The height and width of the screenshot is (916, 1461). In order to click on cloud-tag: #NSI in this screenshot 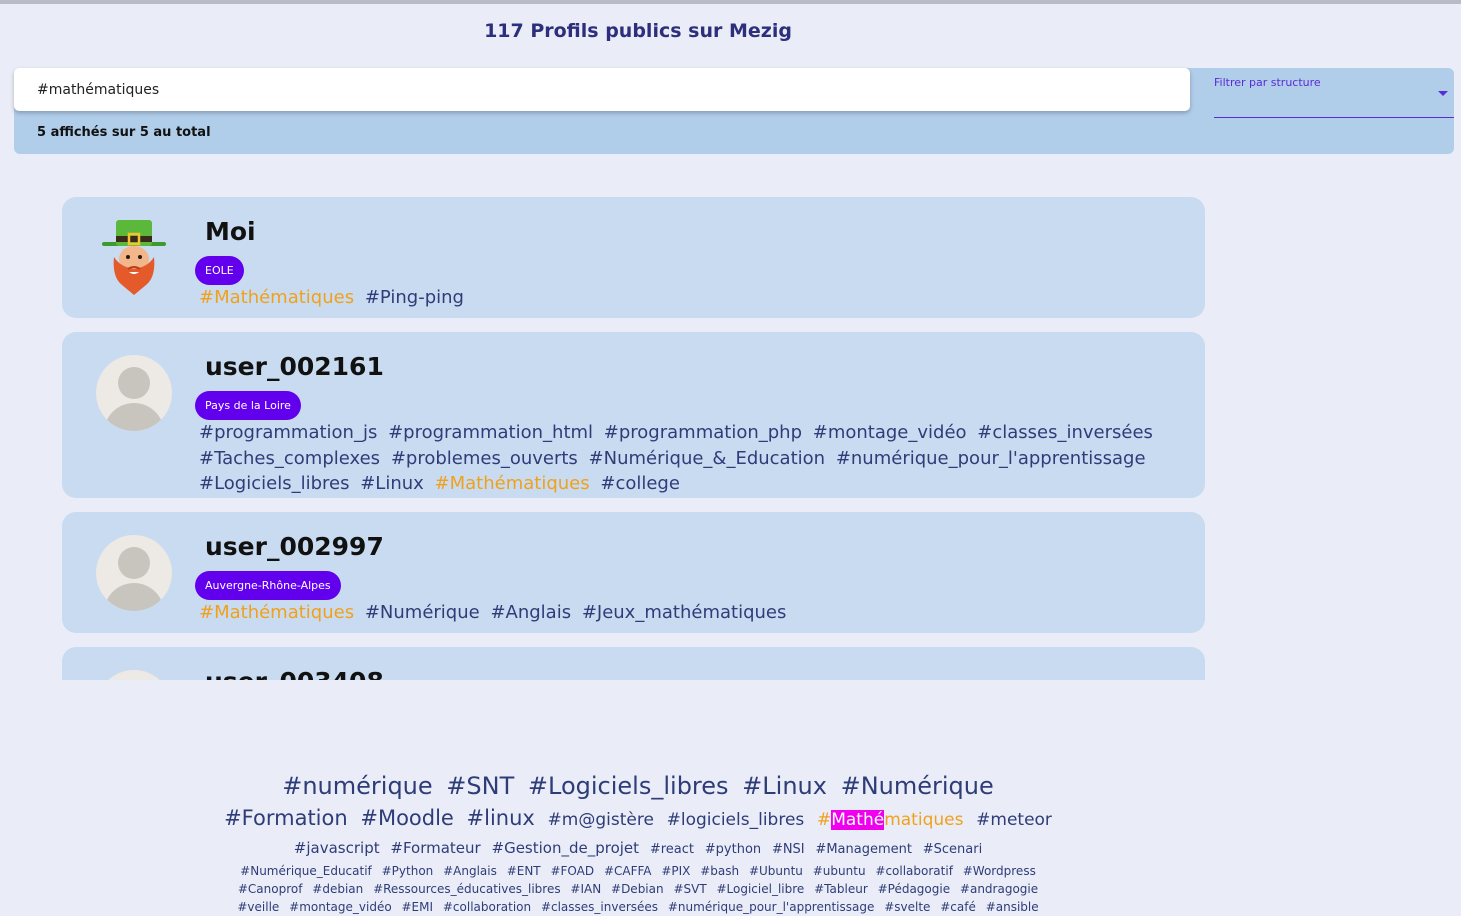, I will do `click(788, 849)`.